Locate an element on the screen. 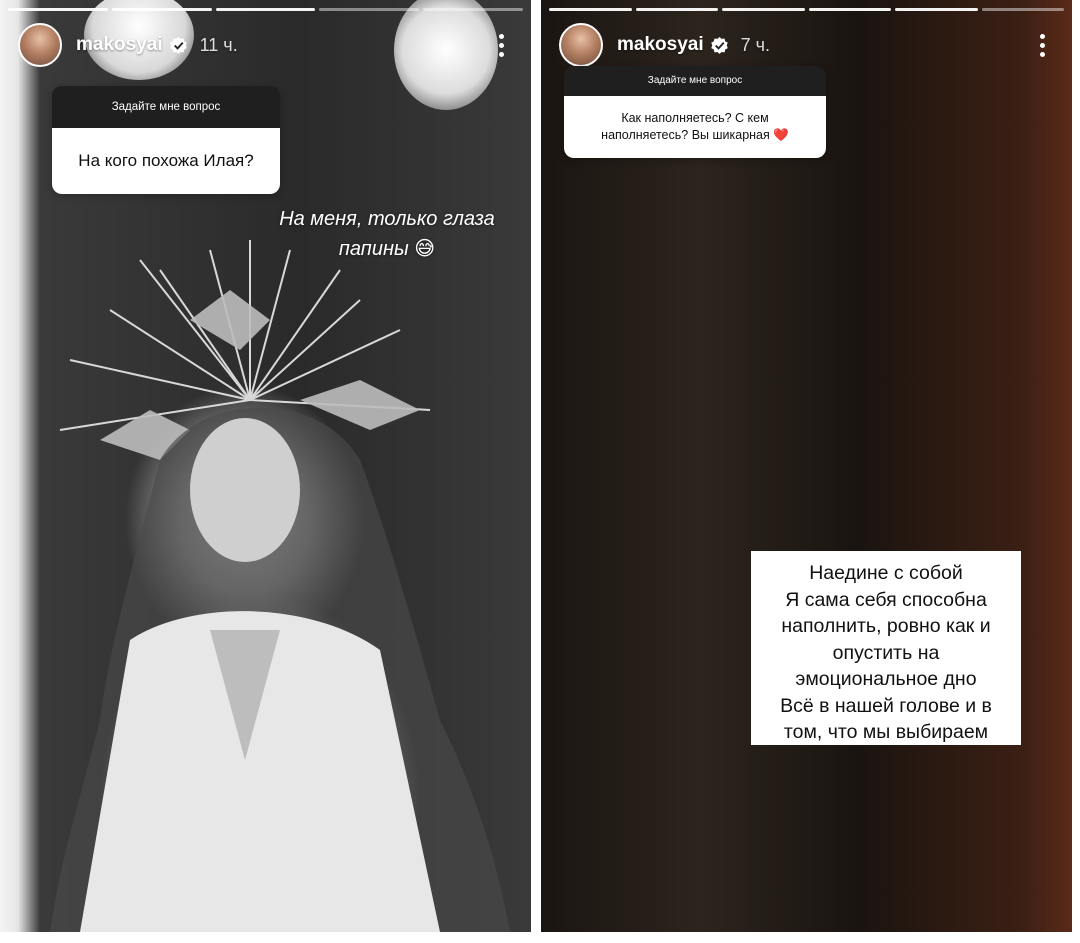 Image resolution: width=1080 pixels, height=943 pixels. answer-line: наполнить, ровно как и is located at coordinates (886, 626).